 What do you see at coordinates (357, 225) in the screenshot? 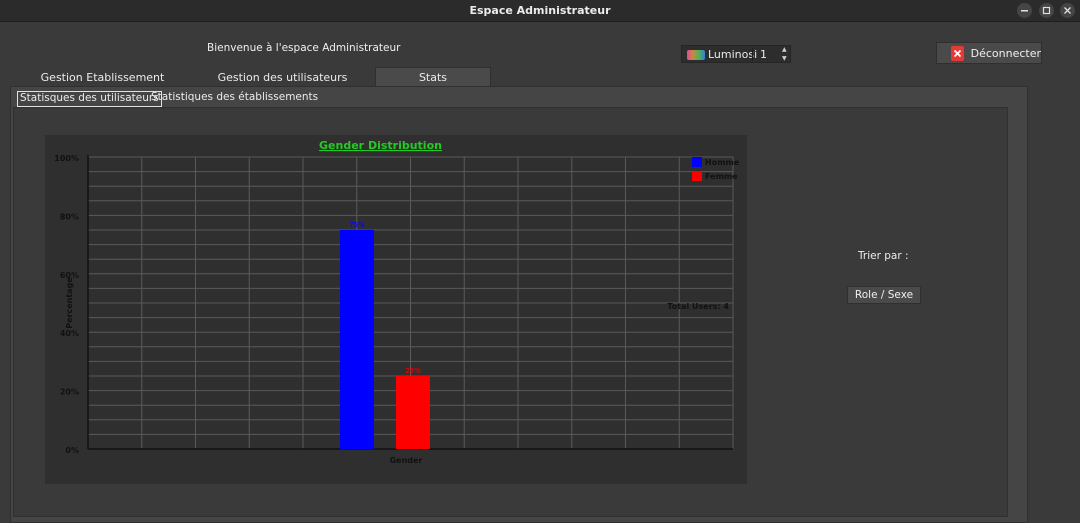
I see `bar-value-label: 75%` at bounding box center [357, 225].